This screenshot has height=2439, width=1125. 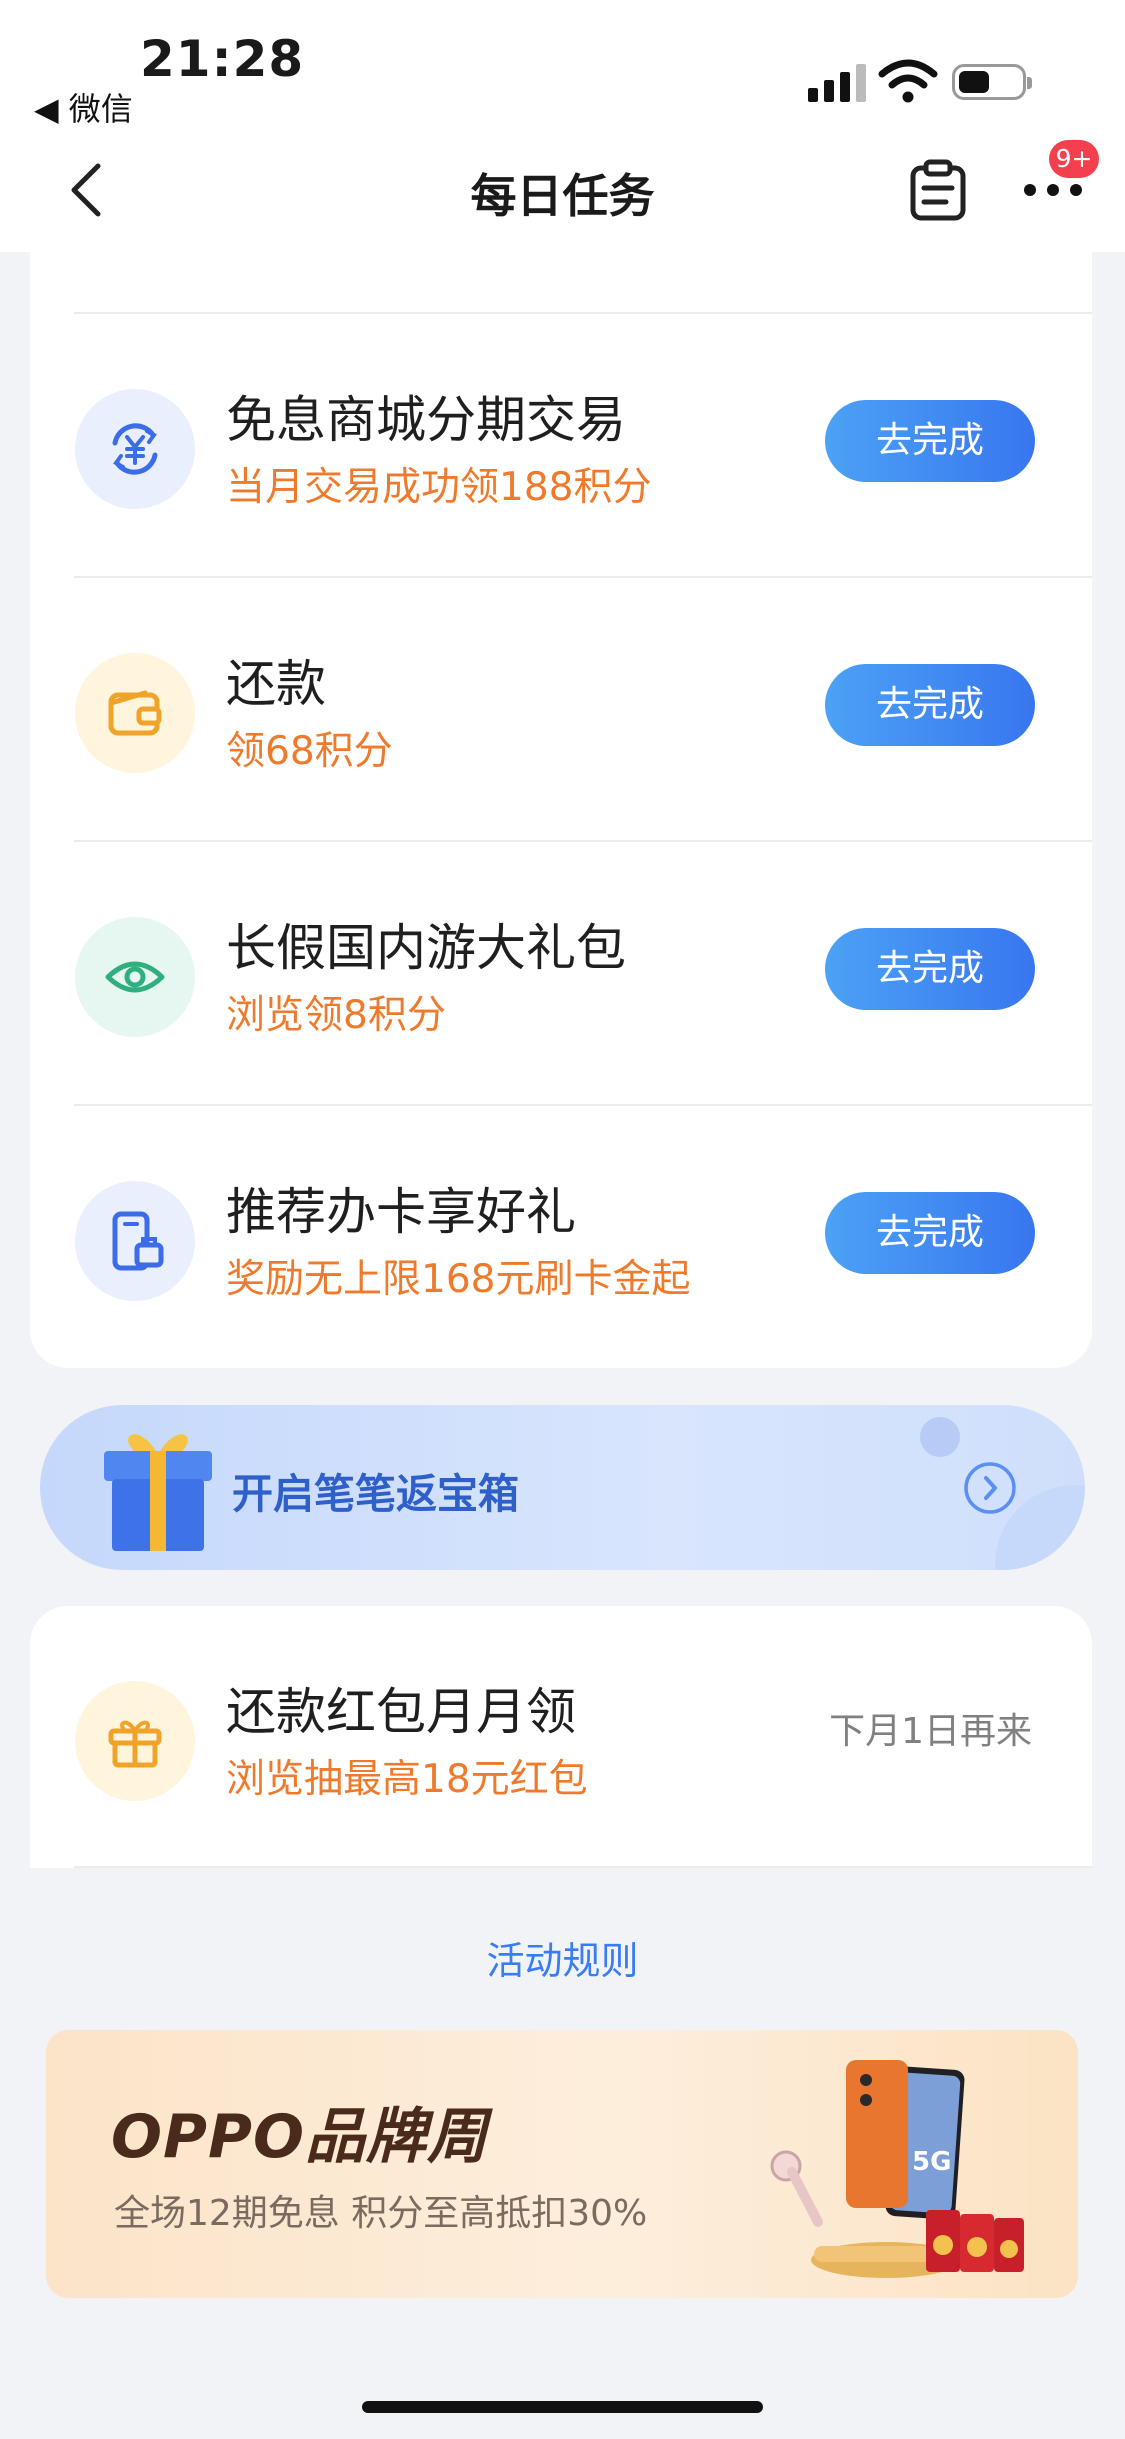 What do you see at coordinates (381, 2213) in the screenshot?
I see `promo-subtitle: 全场12期免息 积分至高抵扣30%` at bounding box center [381, 2213].